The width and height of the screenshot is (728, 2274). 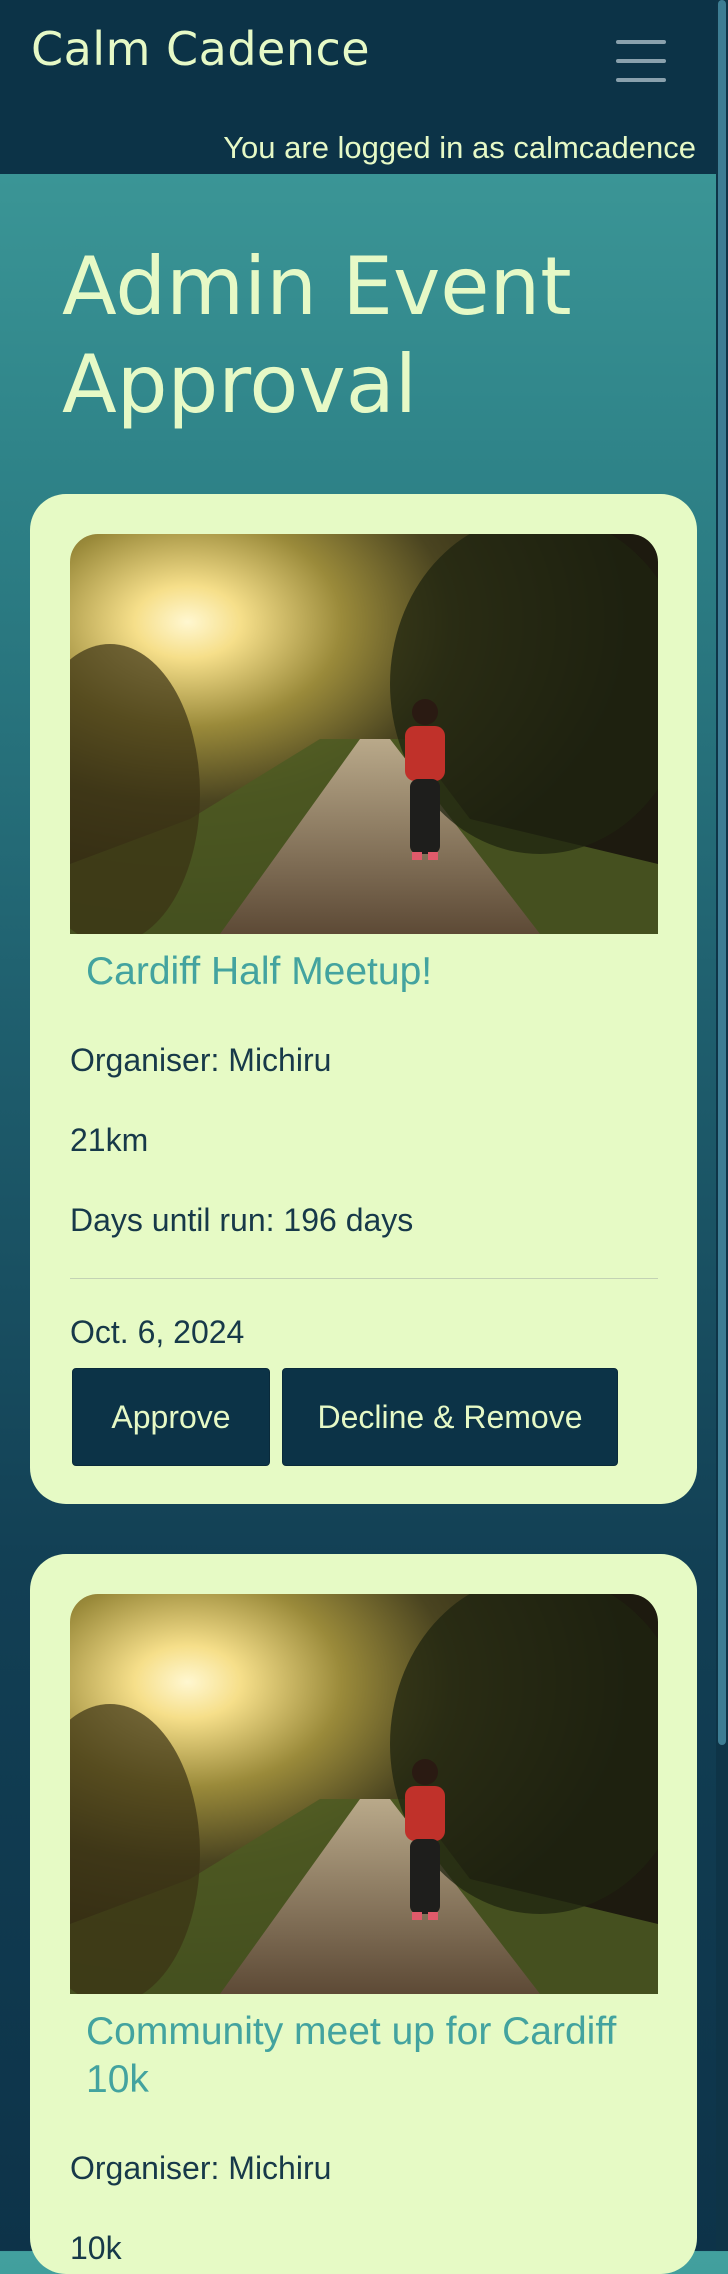 I want to click on menu-toggle-button, so click(x=642, y=61).